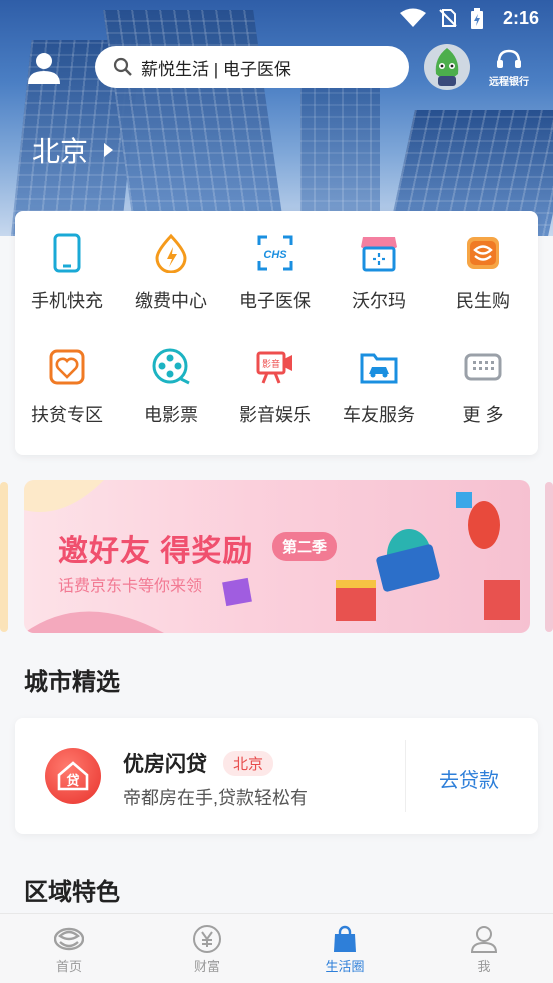 The width and height of the screenshot is (553, 983). Describe the element at coordinates (171, 415) in the screenshot. I see `service-label: 电影票` at that location.